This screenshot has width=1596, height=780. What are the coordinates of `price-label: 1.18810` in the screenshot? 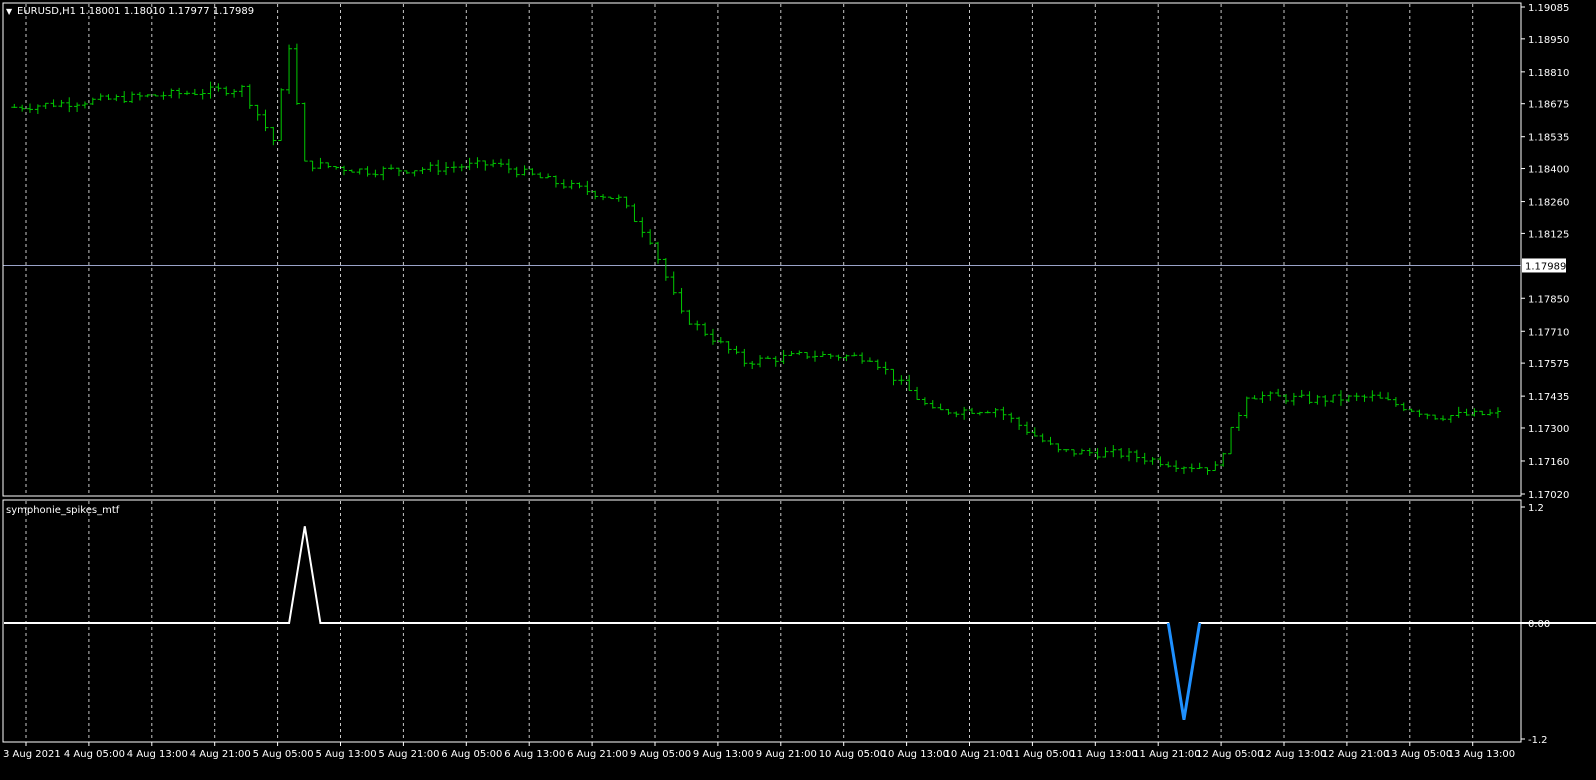 It's located at (1548, 73).